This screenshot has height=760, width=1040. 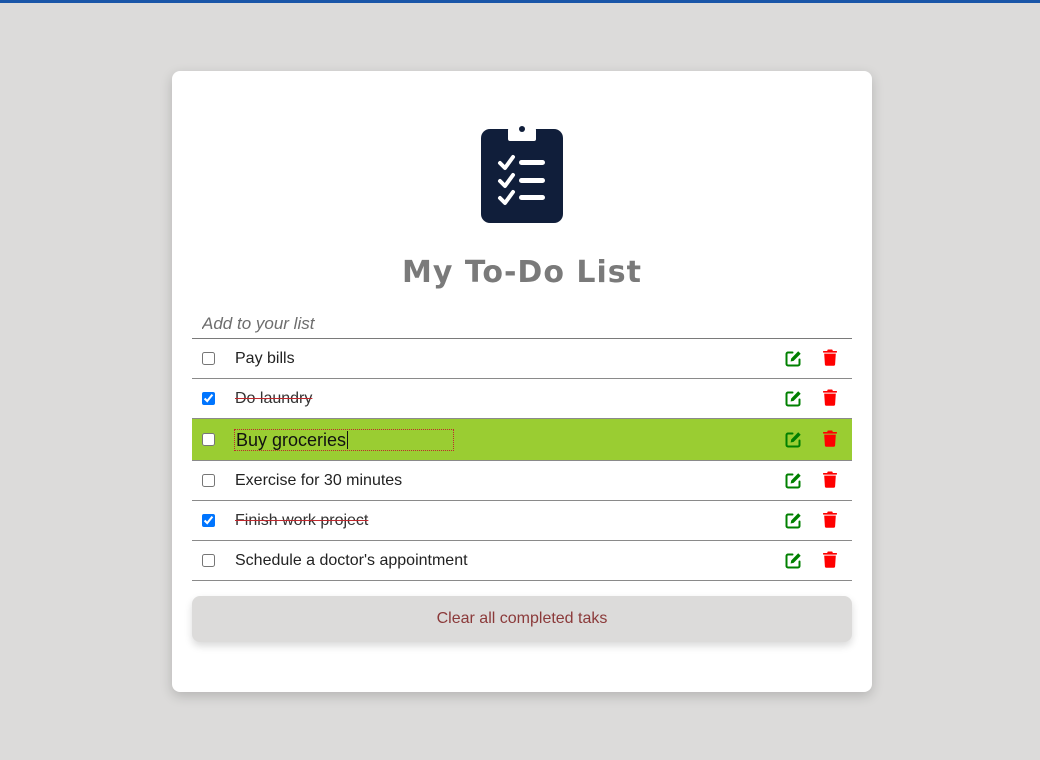 I want to click on todo-text: Pay bills, so click(x=265, y=358).